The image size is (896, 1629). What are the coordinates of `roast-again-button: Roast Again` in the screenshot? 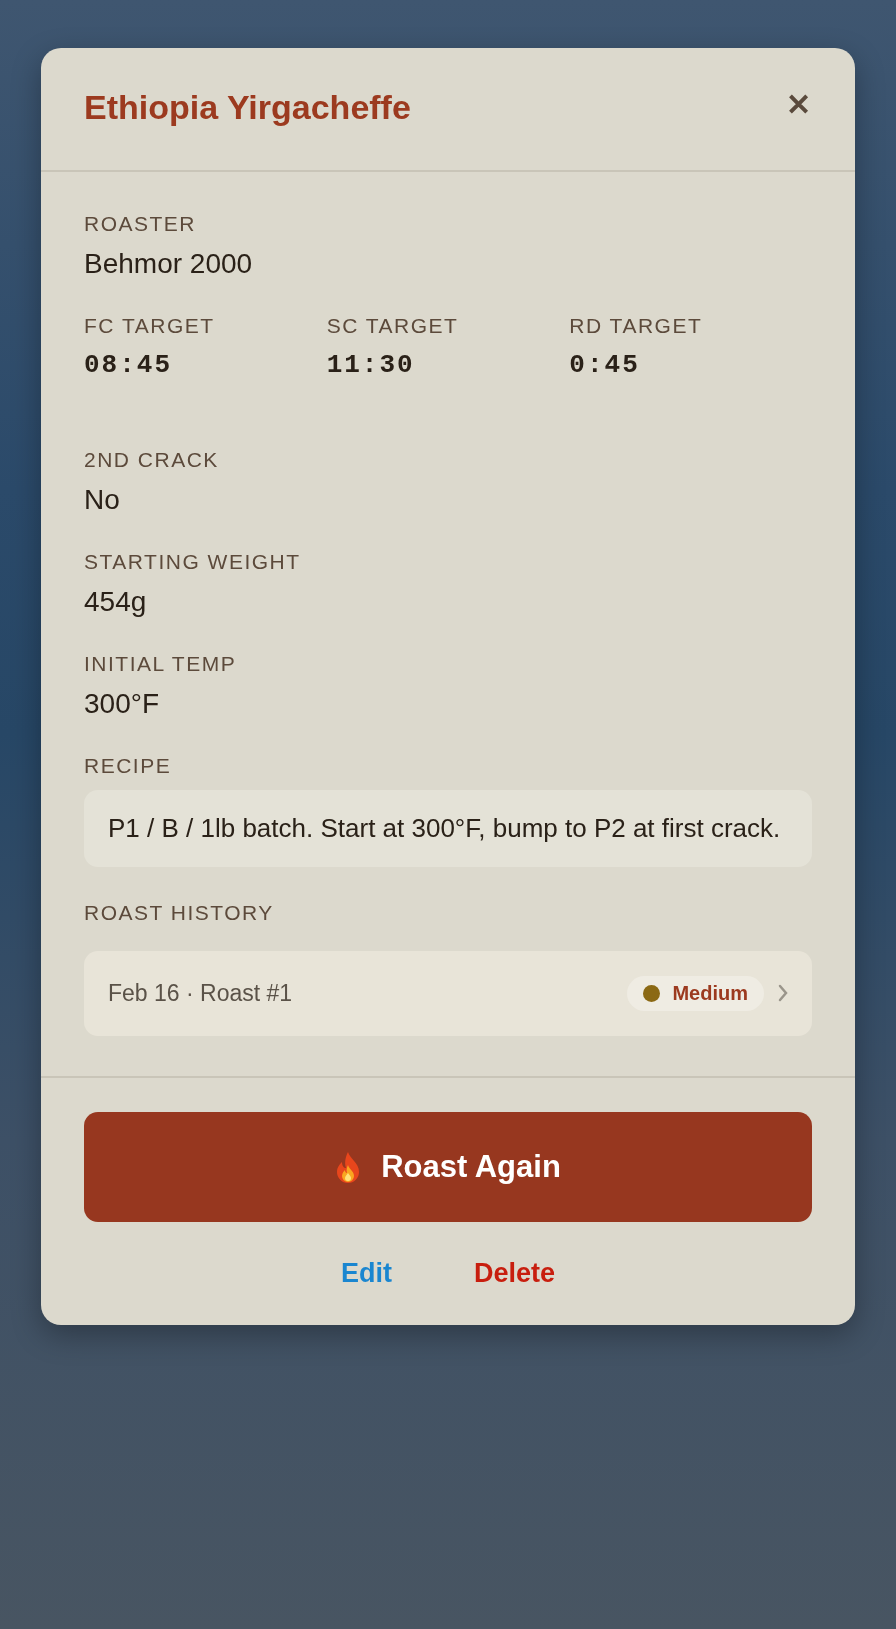 It's located at (448, 1166).